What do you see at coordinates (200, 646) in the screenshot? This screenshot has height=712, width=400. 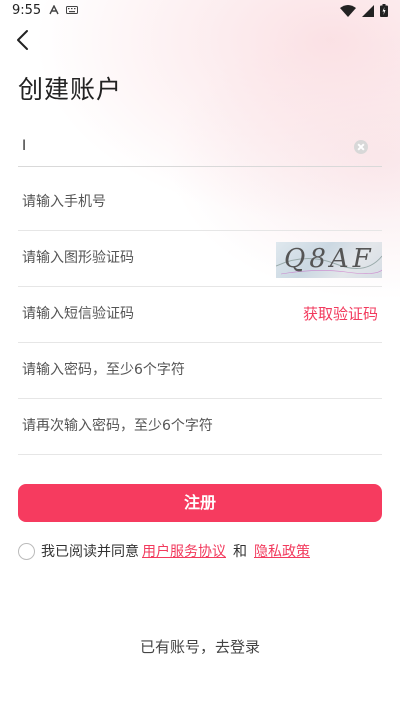 I see `login-link: 已有账号，去登录` at bounding box center [200, 646].